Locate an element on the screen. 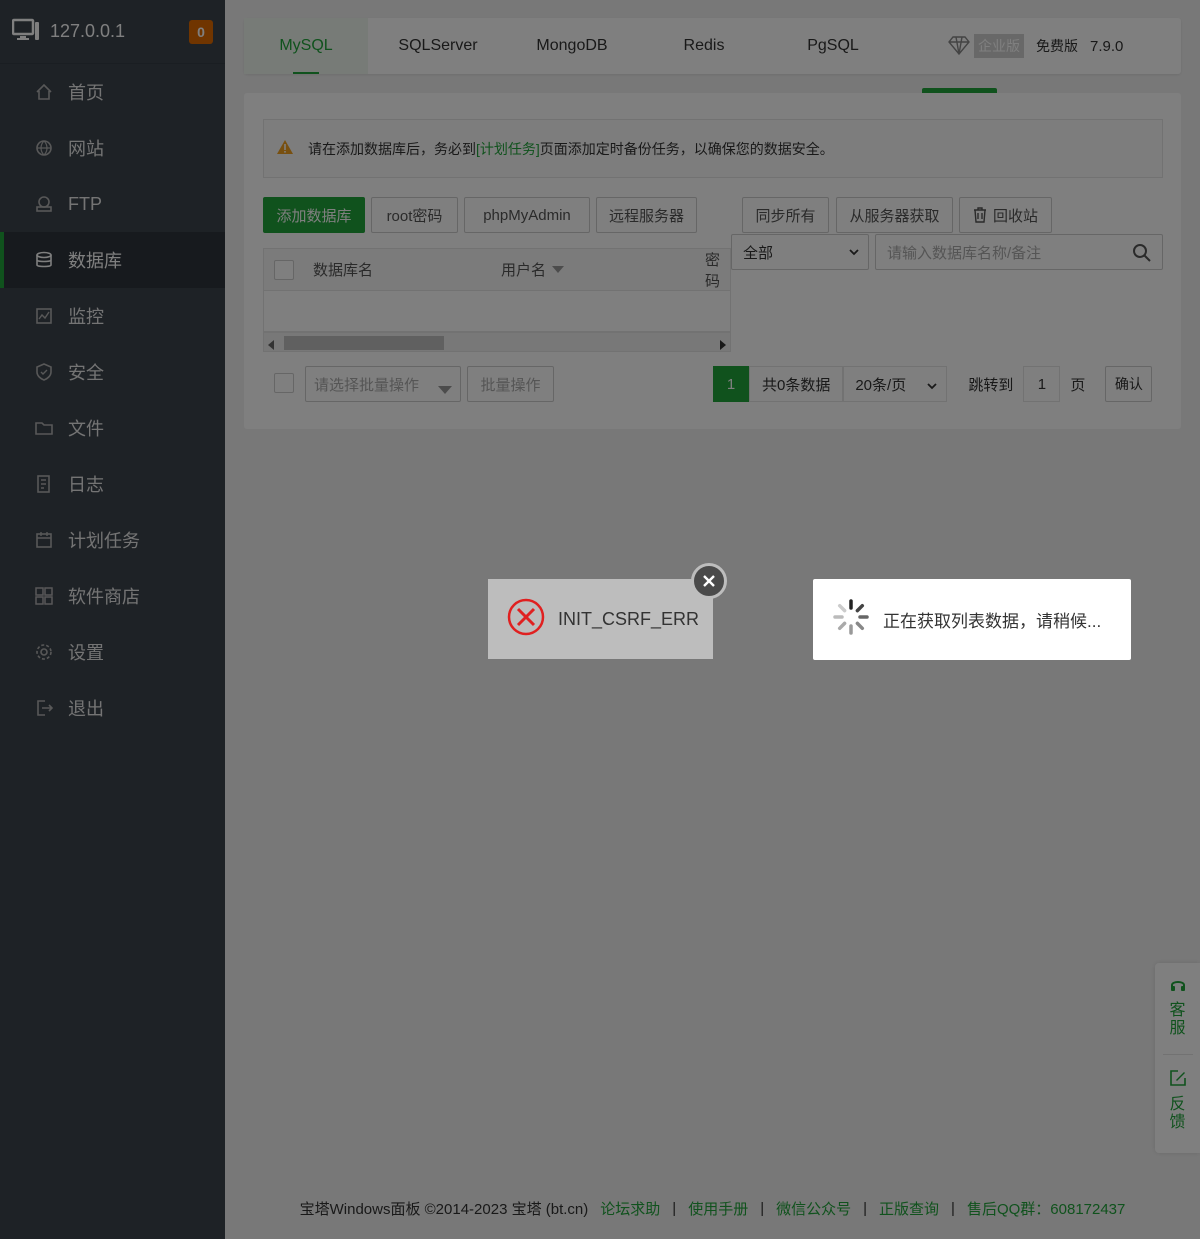 The image size is (1200, 1239). error-message-dialog: INIT_CSRF_ERR is located at coordinates (600, 619).